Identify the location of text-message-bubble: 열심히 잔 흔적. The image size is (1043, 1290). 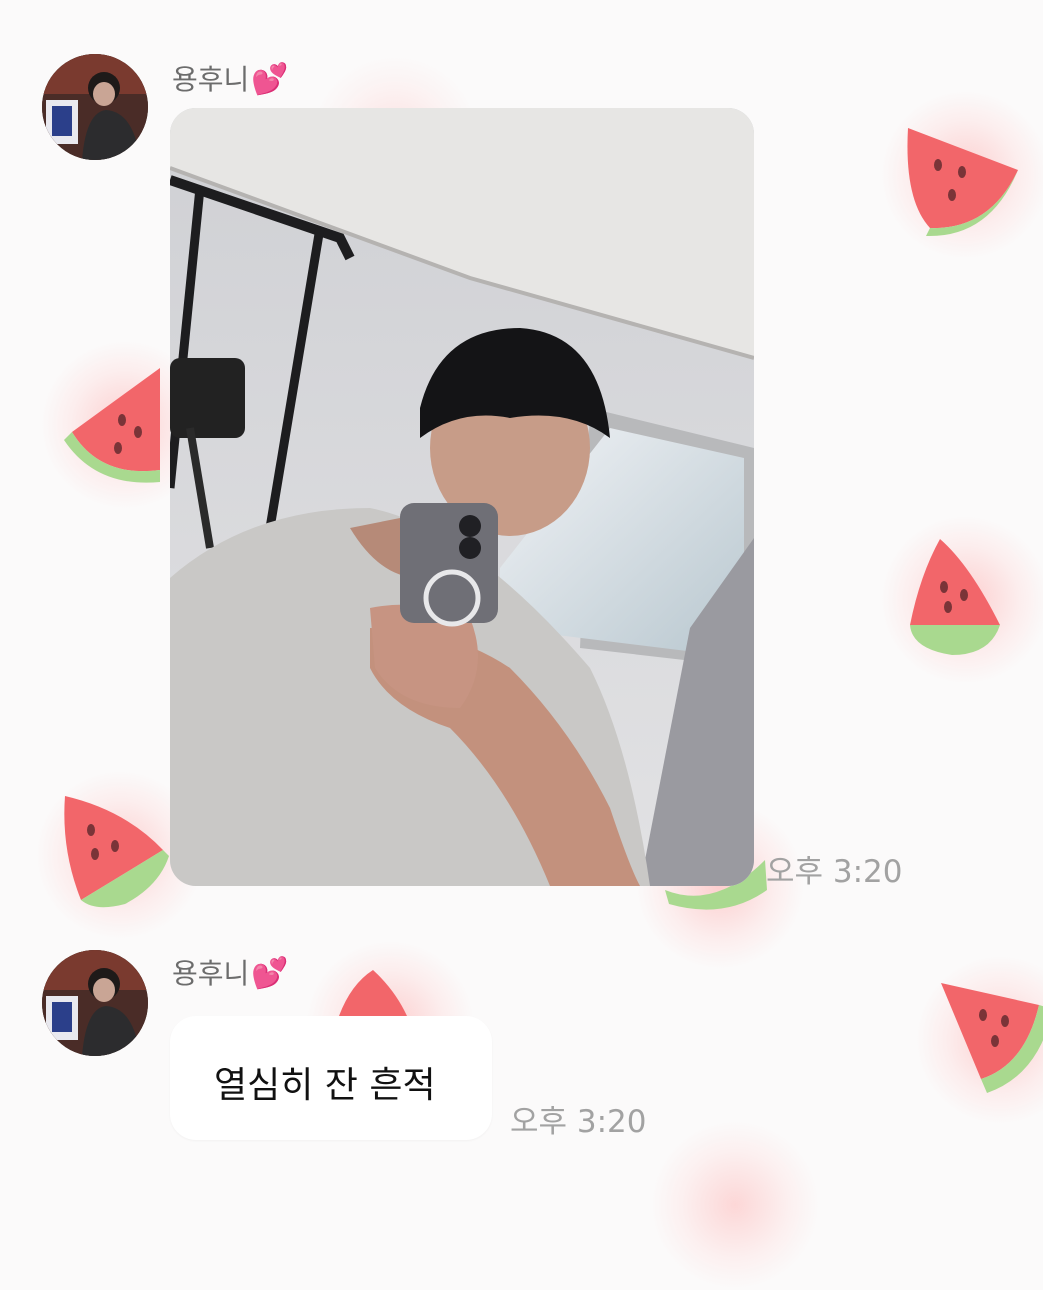
(331, 1078).